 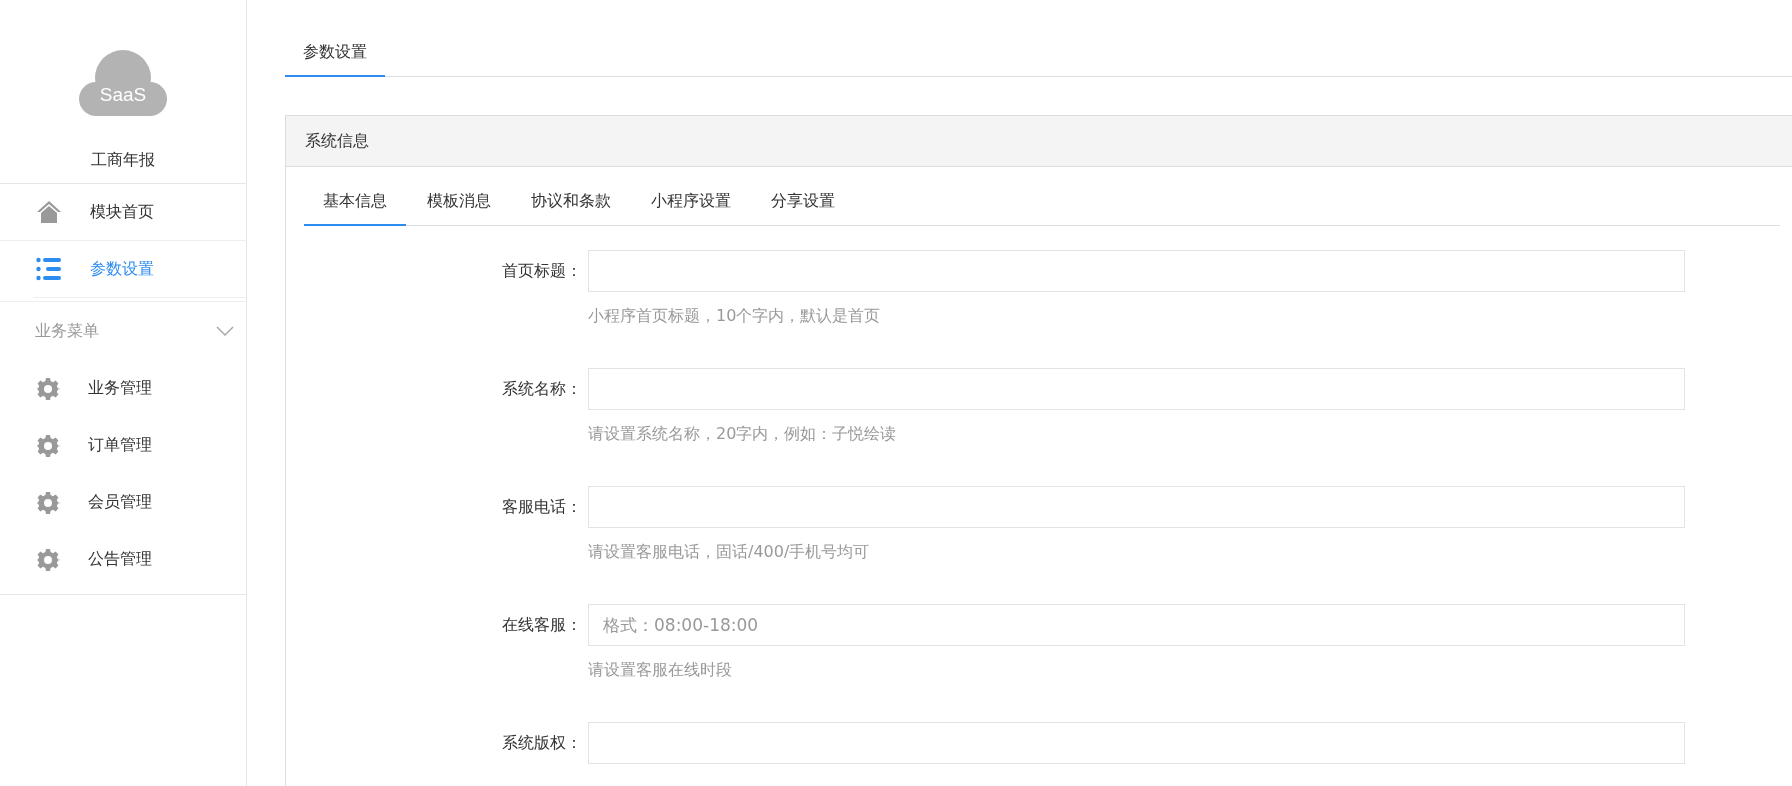 What do you see at coordinates (335, 59) in the screenshot?
I see `page-tab: 参数设置` at bounding box center [335, 59].